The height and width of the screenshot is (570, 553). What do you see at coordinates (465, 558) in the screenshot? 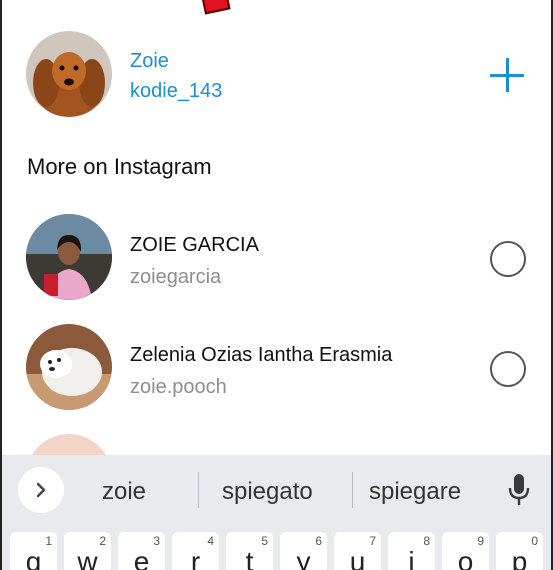
I see `key-letter: o` at bounding box center [465, 558].